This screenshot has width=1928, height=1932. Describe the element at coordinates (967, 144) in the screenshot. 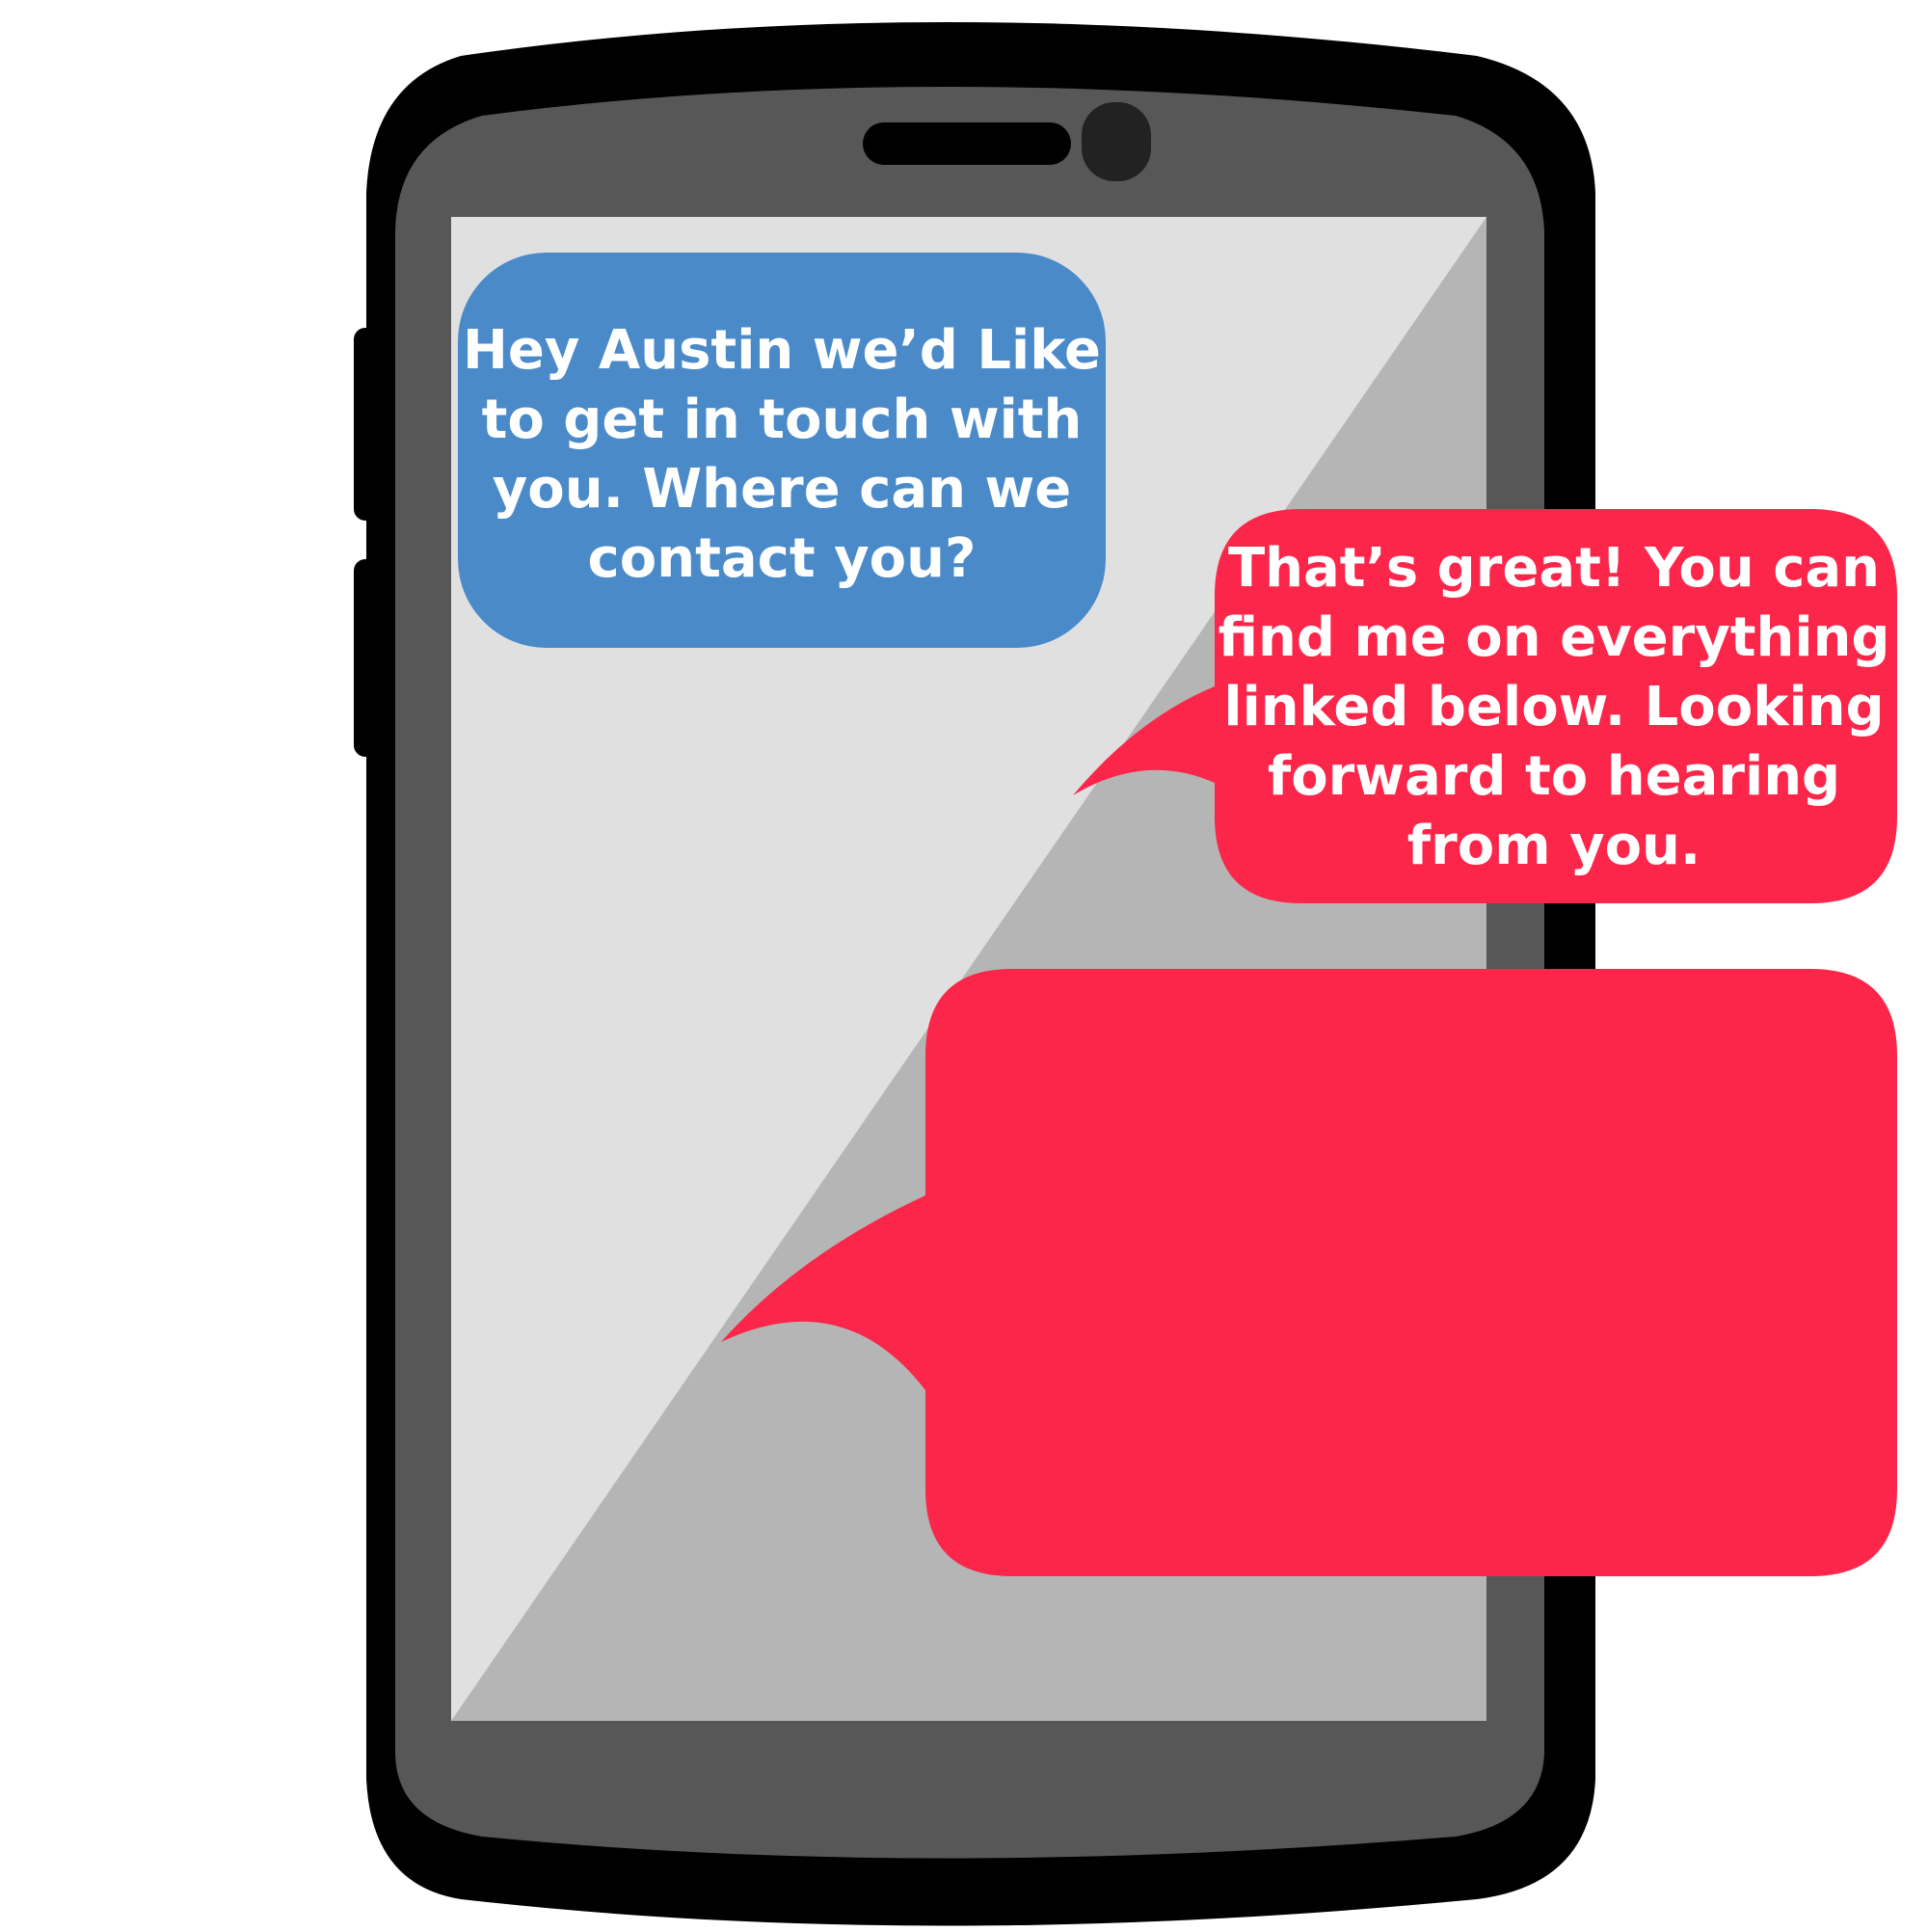

I see `speaker-grille-icon` at that location.